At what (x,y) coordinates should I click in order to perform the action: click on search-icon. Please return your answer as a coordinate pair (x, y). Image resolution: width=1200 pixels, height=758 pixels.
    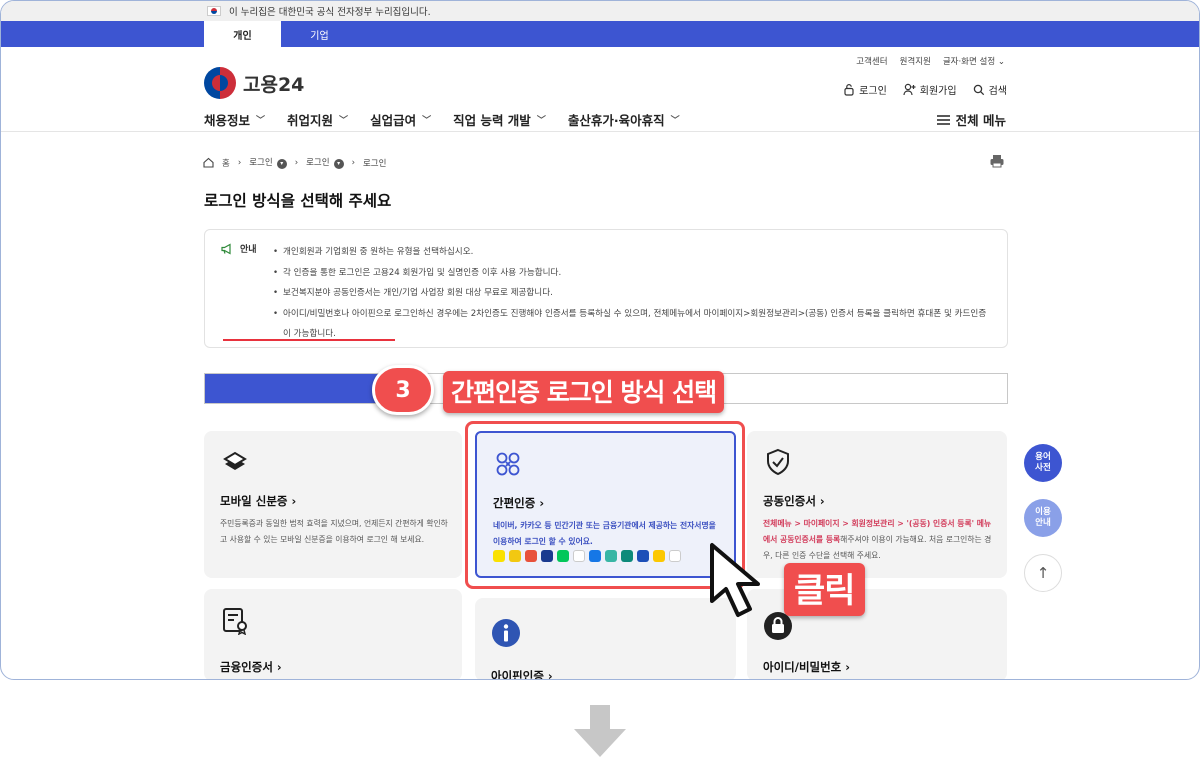
    Looking at the image, I should click on (978, 89).